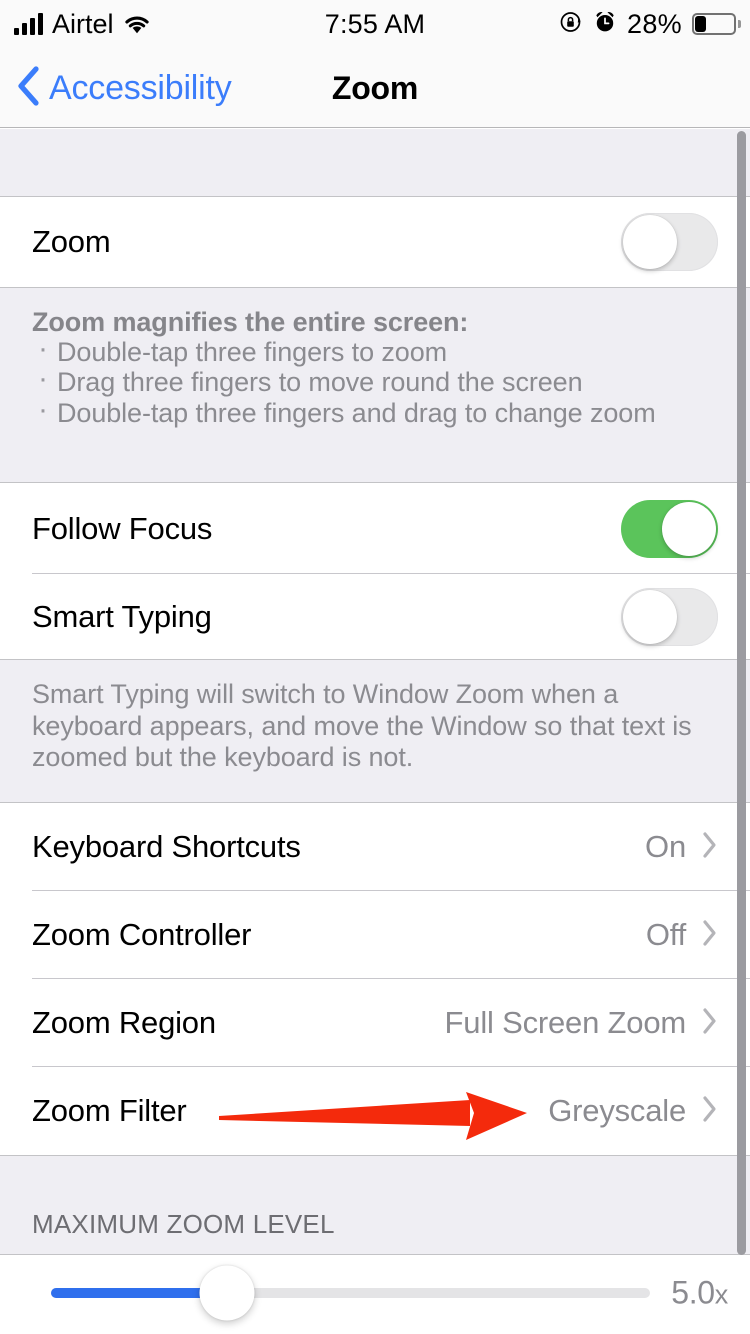  Describe the element at coordinates (665, 934) in the screenshot. I see `row-zoom-controller-value: Off` at that location.